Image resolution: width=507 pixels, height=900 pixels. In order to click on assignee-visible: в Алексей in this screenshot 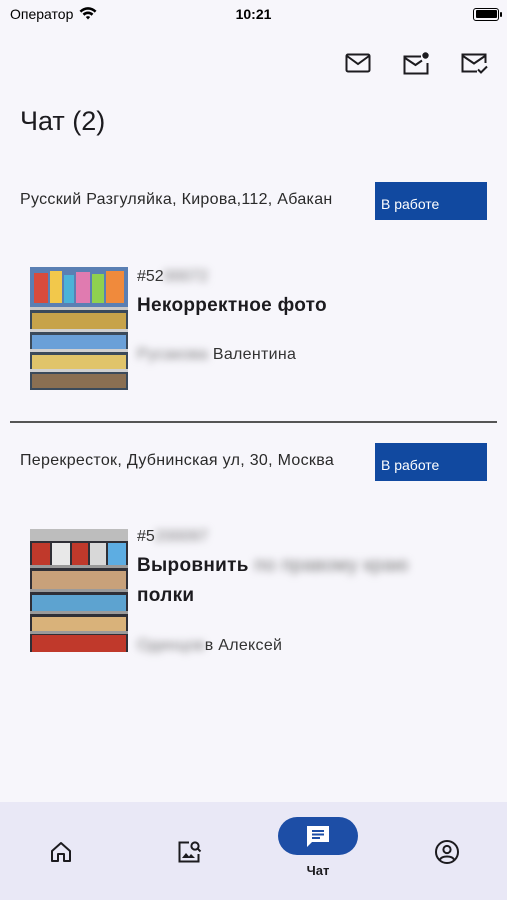, I will do `click(243, 645)`.